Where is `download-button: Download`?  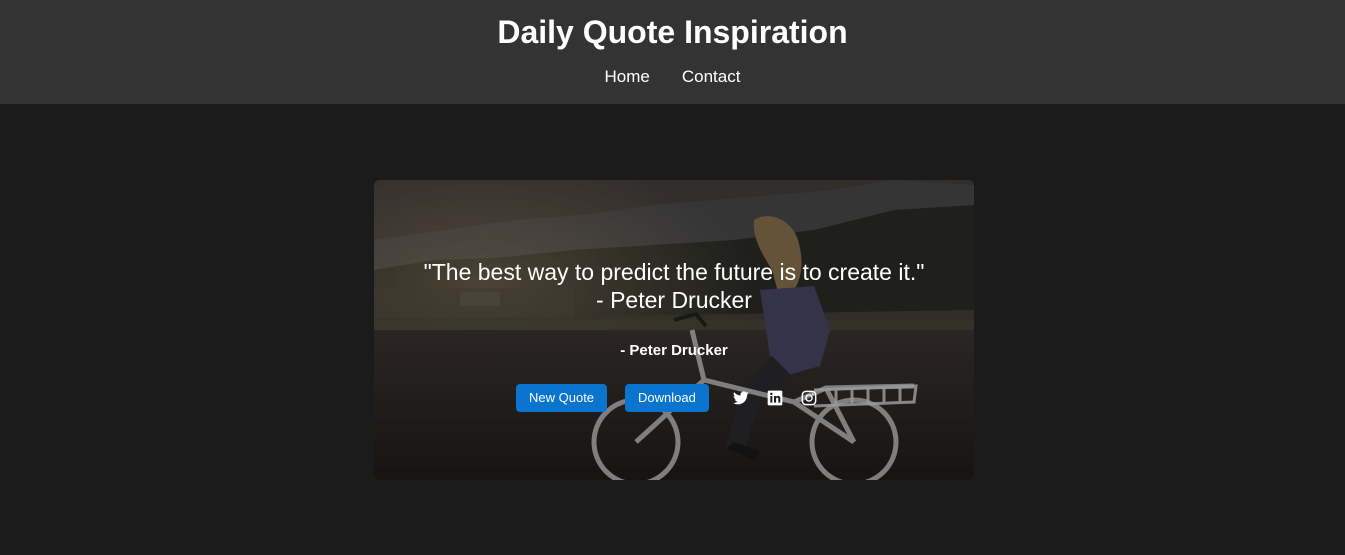 download-button: Download is located at coordinates (667, 398).